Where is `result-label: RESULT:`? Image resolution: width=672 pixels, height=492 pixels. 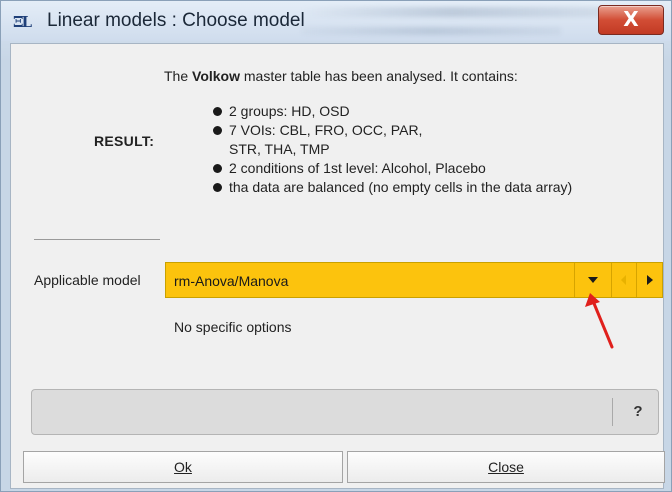 result-label: RESULT: is located at coordinates (124, 141).